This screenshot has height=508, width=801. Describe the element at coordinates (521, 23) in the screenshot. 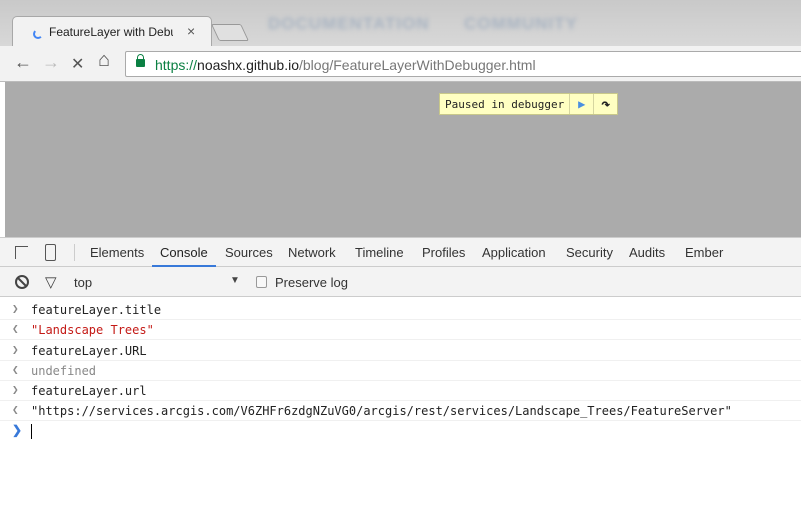

I see `background-text: COMMUNITY` at that location.